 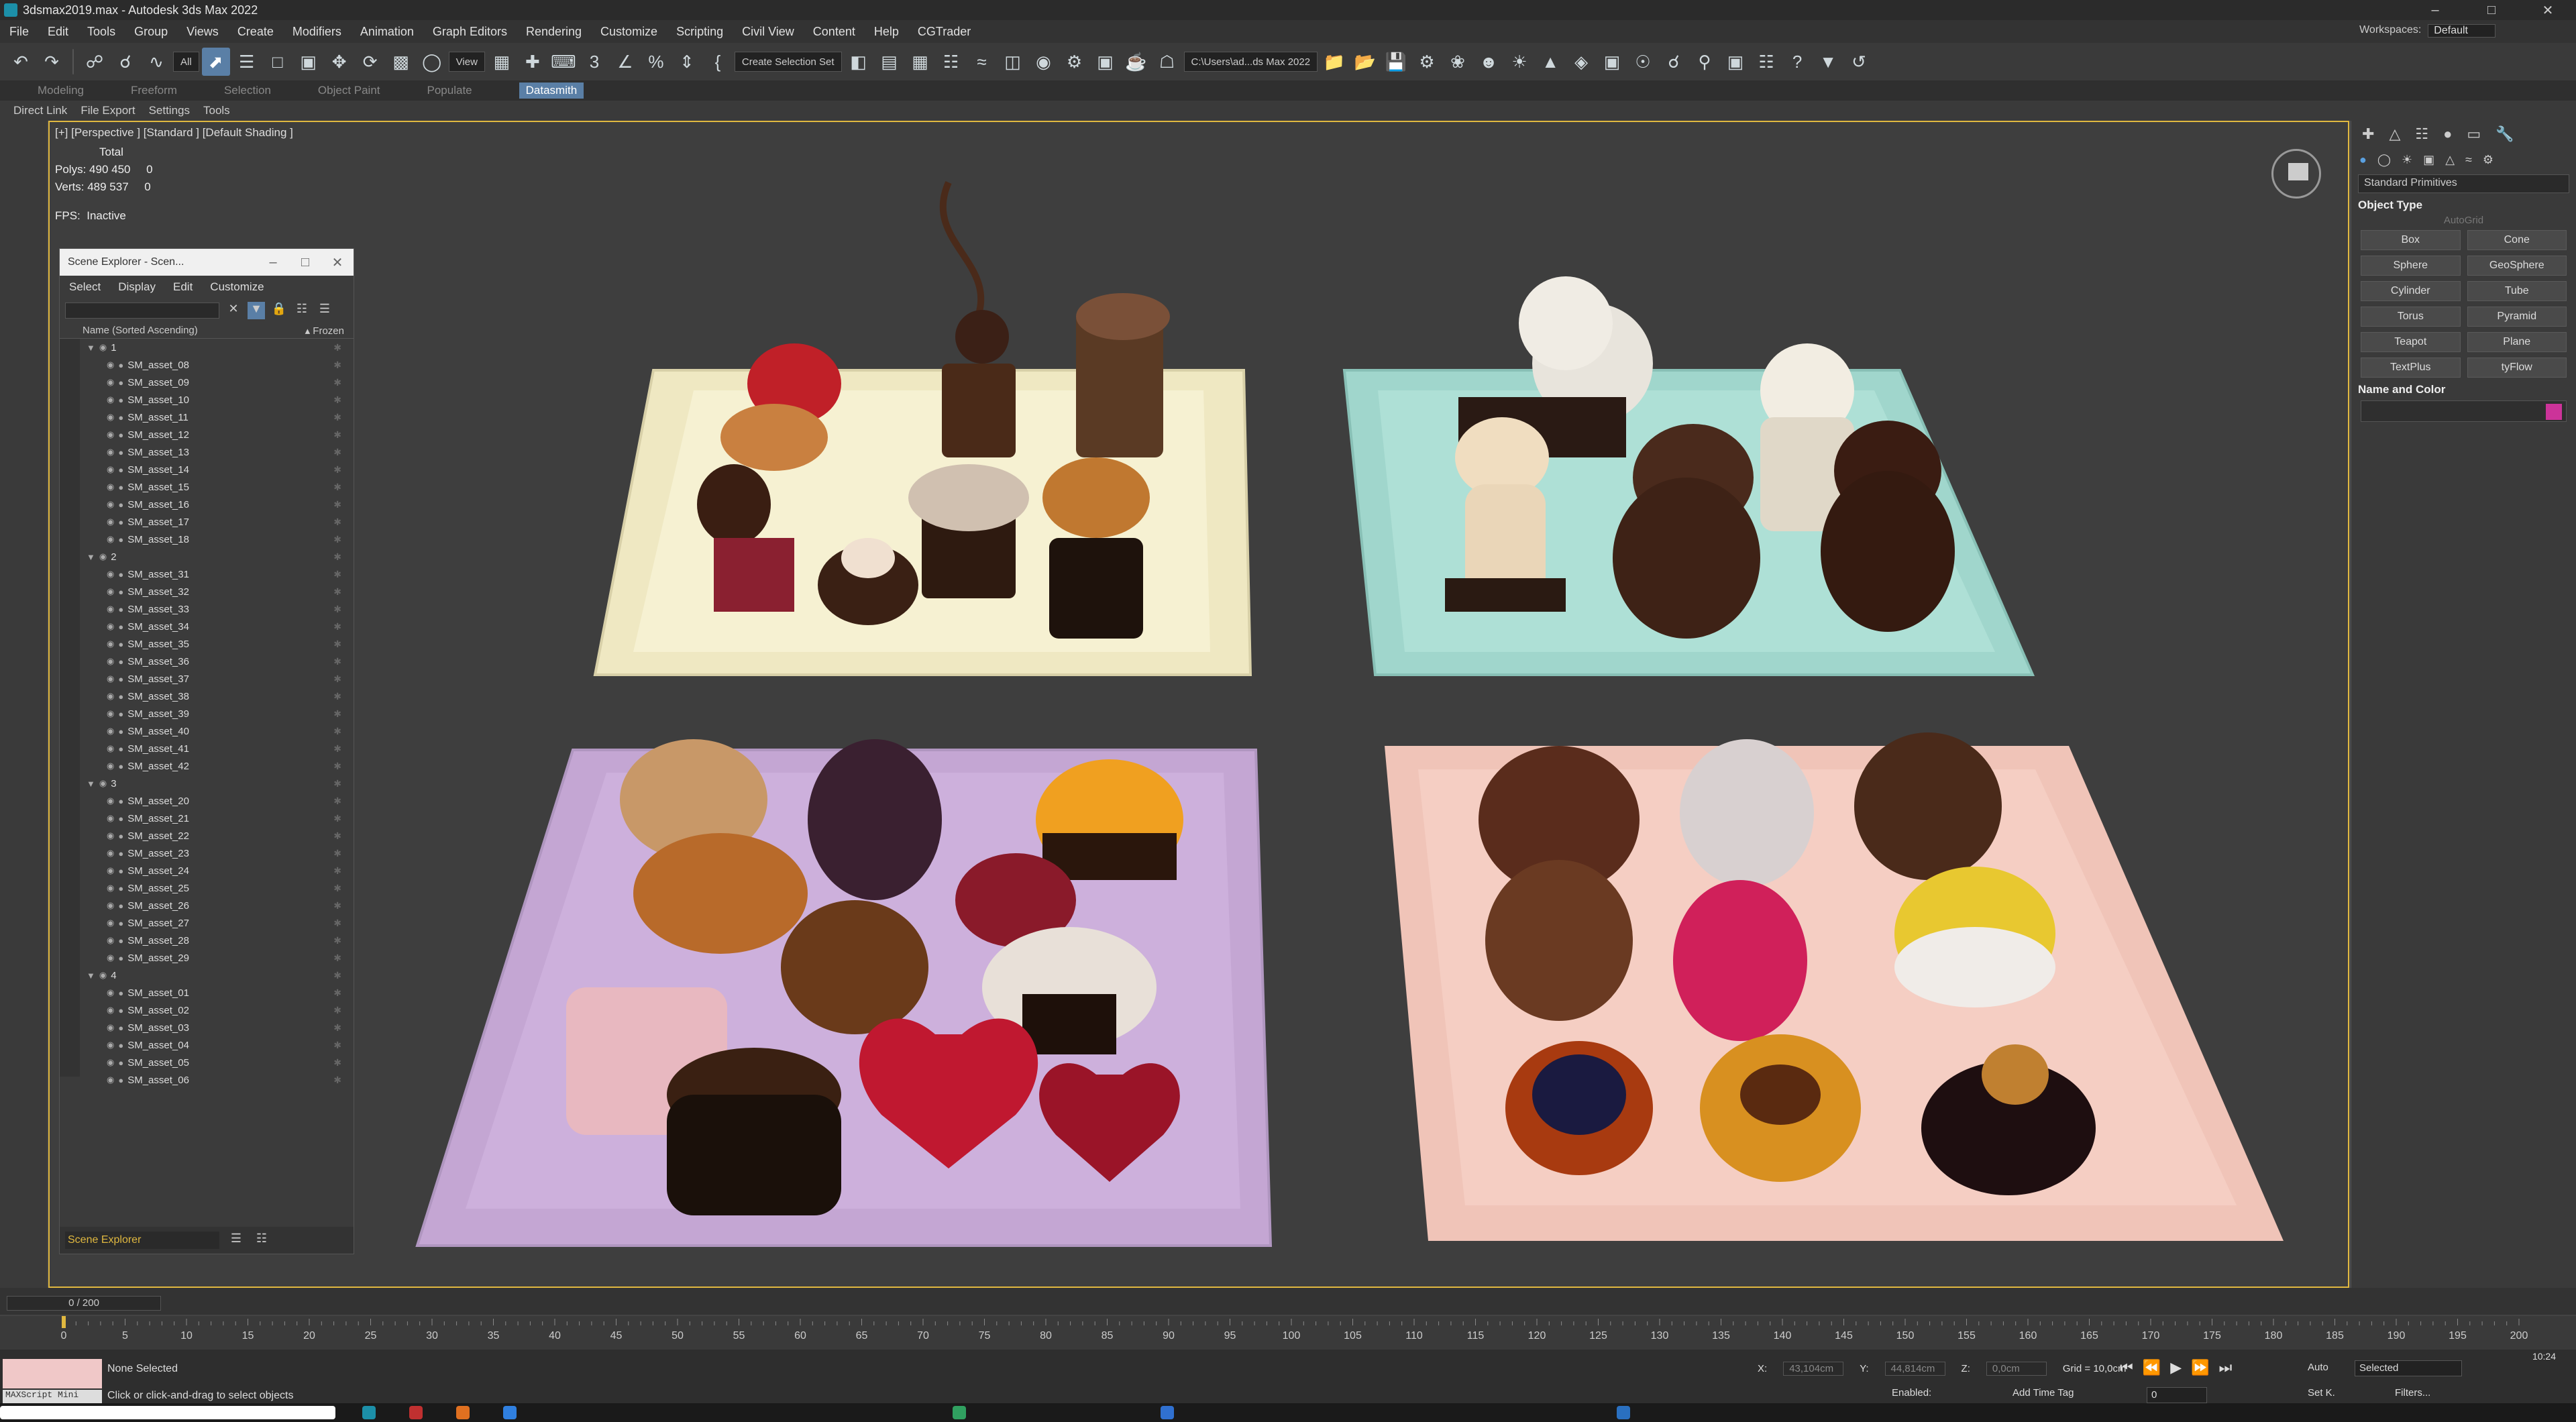 What do you see at coordinates (207, 888) in the screenshot?
I see `scene-asset-row: ◉ ● SM_asset_25 ✱` at bounding box center [207, 888].